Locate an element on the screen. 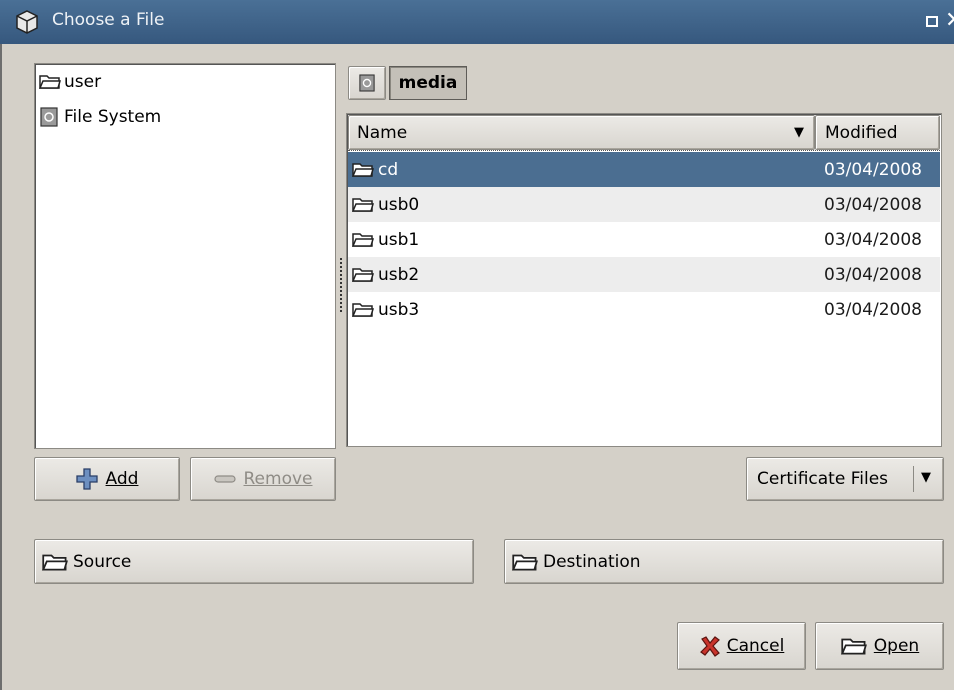  file-row-usb2: usb2 03/04/2008 is located at coordinates (644, 274).